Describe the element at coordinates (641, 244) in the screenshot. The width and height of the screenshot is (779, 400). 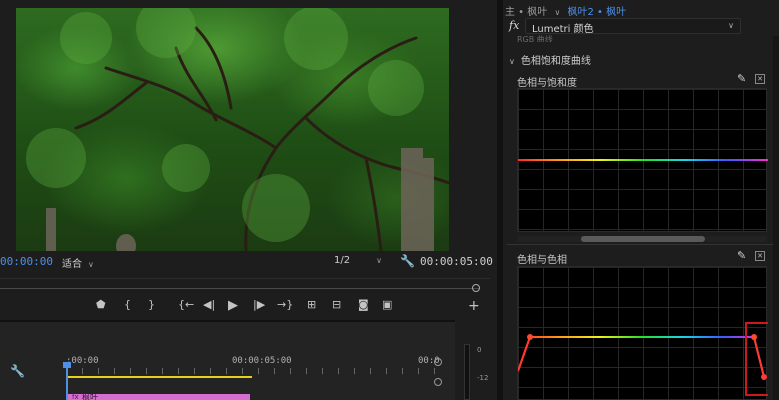
I see `divider-line` at that location.